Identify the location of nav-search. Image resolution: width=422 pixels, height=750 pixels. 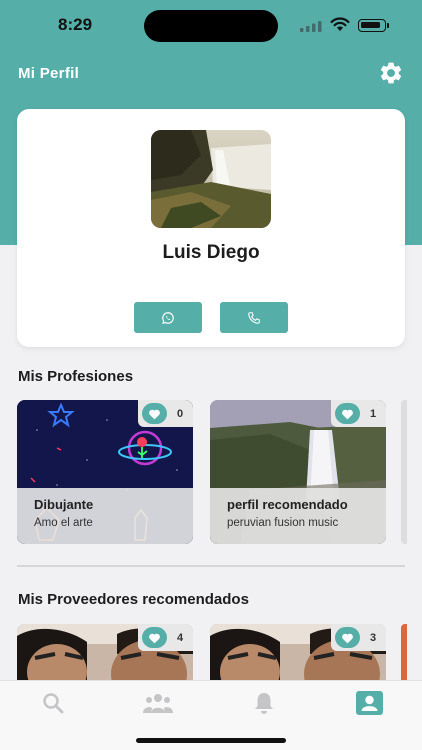
(53, 703).